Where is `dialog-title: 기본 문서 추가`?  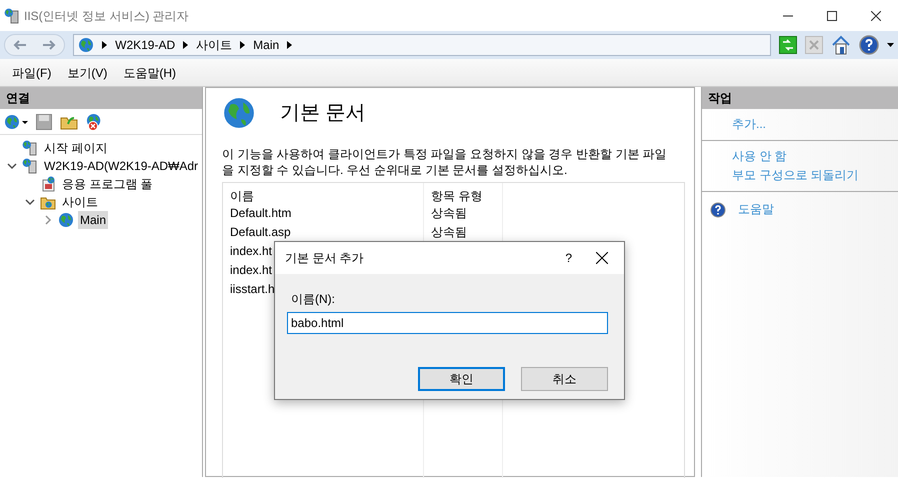 dialog-title: 기본 문서 추가 is located at coordinates (325, 258).